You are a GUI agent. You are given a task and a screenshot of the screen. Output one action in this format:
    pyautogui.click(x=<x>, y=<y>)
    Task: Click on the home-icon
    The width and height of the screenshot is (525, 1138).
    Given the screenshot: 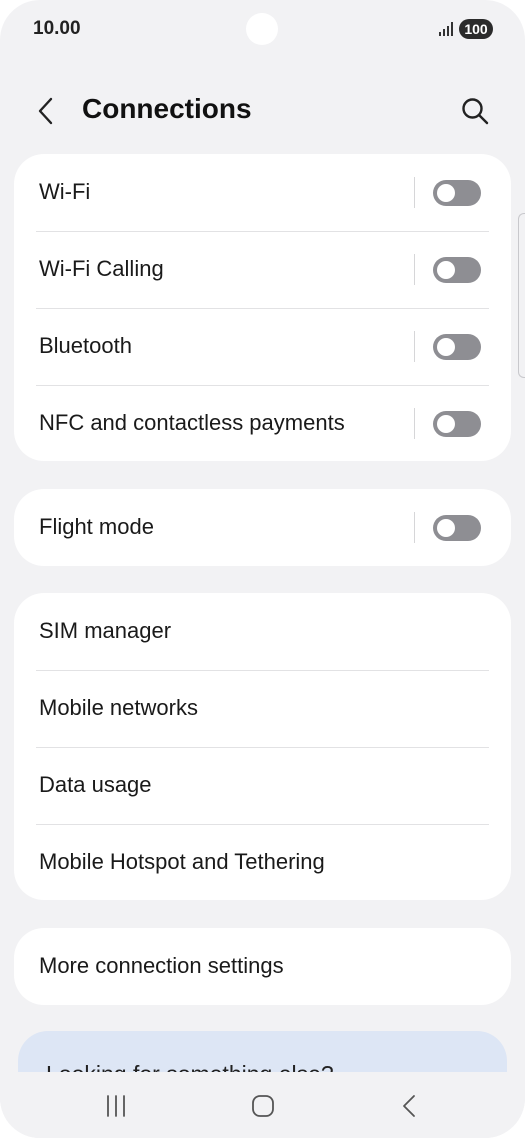 What is the action you would take?
    pyautogui.click(x=263, y=1106)
    